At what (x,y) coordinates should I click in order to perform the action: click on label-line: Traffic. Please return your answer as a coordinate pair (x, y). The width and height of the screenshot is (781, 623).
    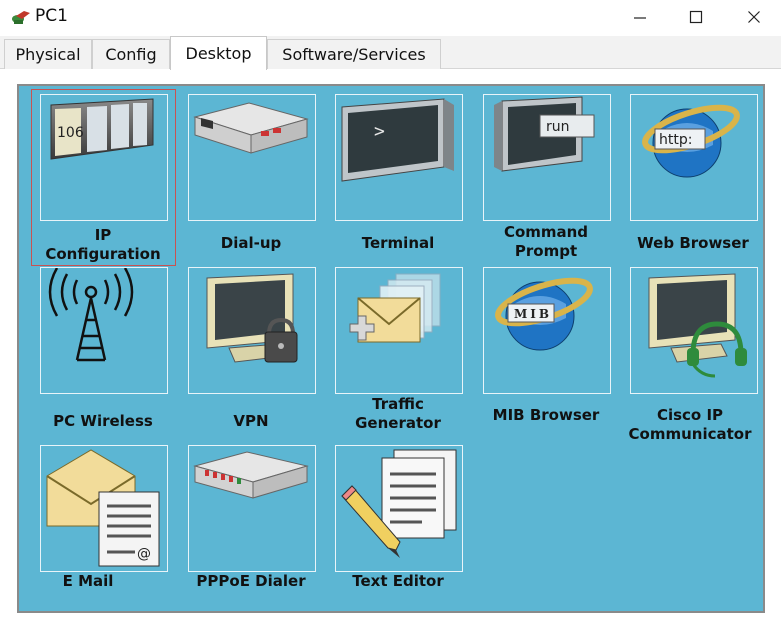
    Looking at the image, I should click on (398, 404).